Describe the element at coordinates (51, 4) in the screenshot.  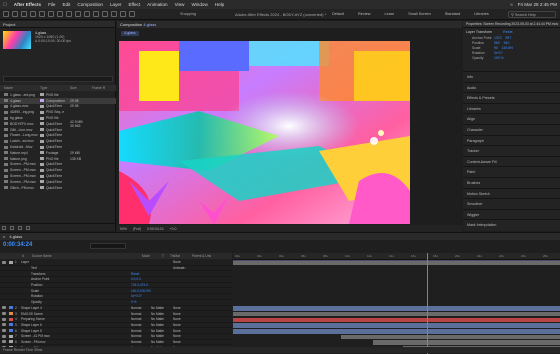
I see `menu-file: File` at that location.